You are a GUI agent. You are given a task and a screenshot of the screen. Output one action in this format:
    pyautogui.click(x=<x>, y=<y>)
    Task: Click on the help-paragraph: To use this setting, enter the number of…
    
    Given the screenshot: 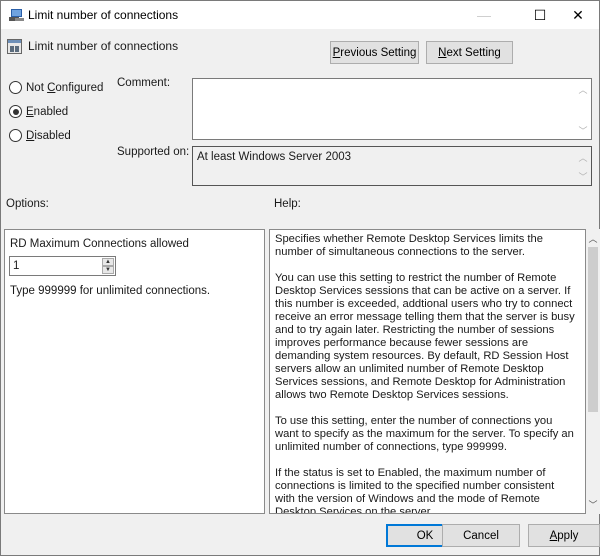 What is the action you would take?
    pyautogui.click(x=424, y=434)
    